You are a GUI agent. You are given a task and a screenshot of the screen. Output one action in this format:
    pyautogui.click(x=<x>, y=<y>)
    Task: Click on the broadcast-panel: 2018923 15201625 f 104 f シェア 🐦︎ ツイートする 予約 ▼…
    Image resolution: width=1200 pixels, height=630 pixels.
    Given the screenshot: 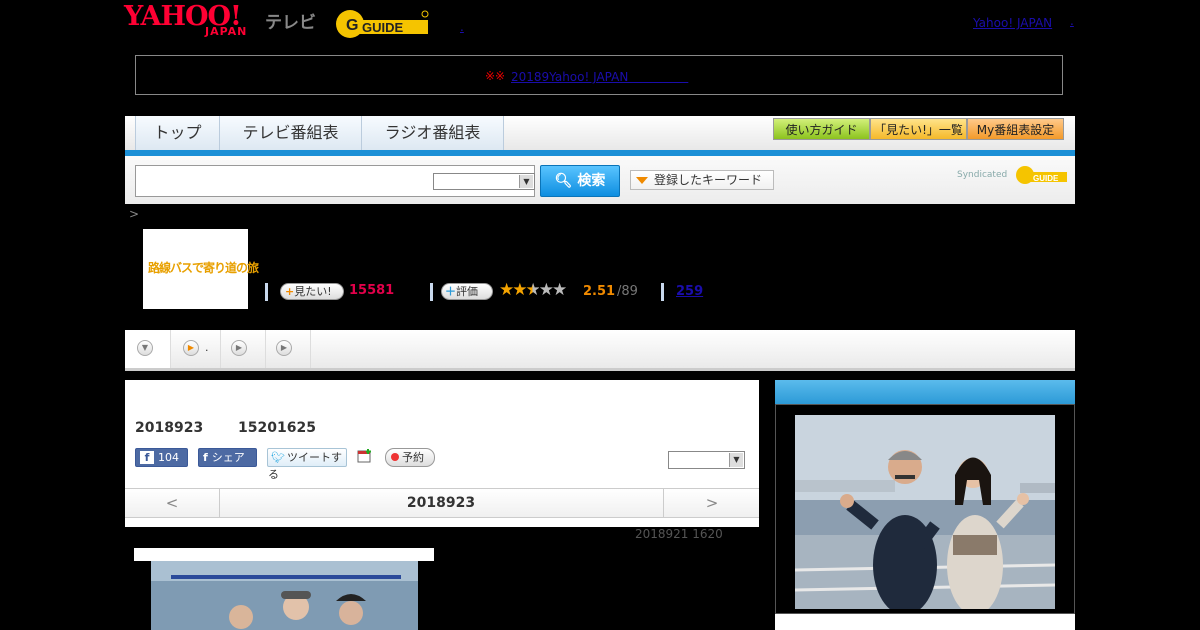 What is the action you would take?
    pyautogui.click(x=442, y=453)
    